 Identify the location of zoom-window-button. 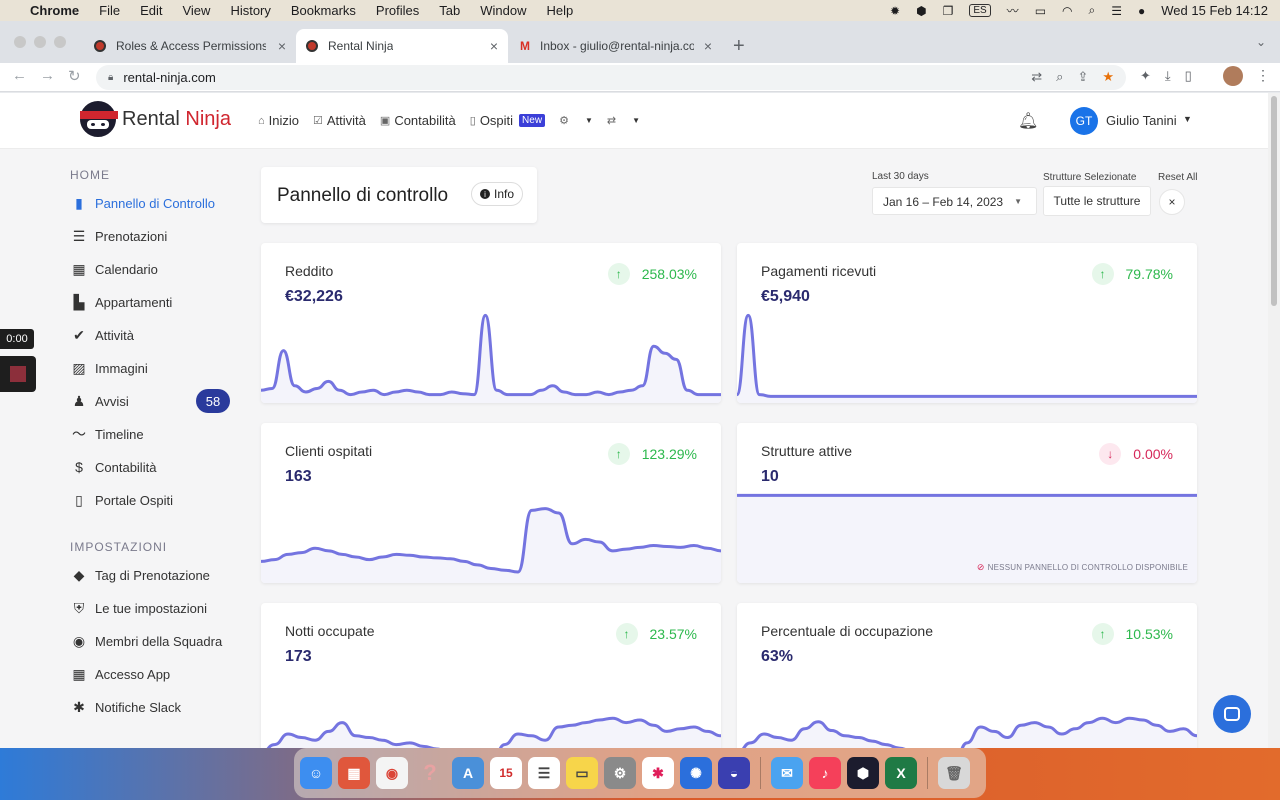
(60, 42).